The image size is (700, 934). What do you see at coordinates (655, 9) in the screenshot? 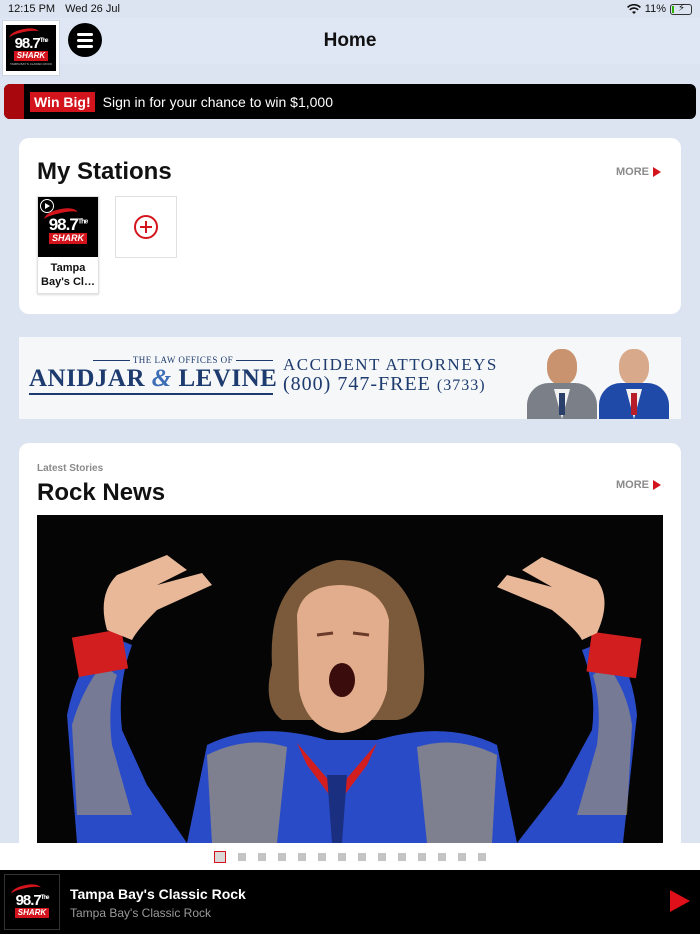
I see `battery-percent: 11%` at bounding box center [655, 9].